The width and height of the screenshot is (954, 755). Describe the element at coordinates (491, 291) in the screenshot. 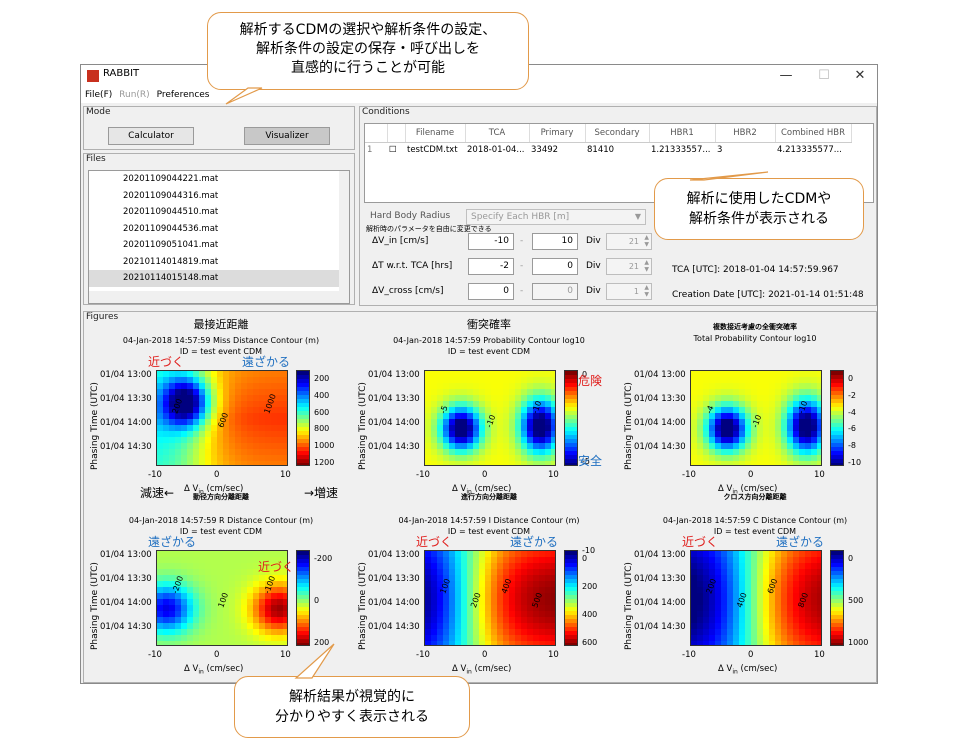

I see `param-min-input: 0` at that location.